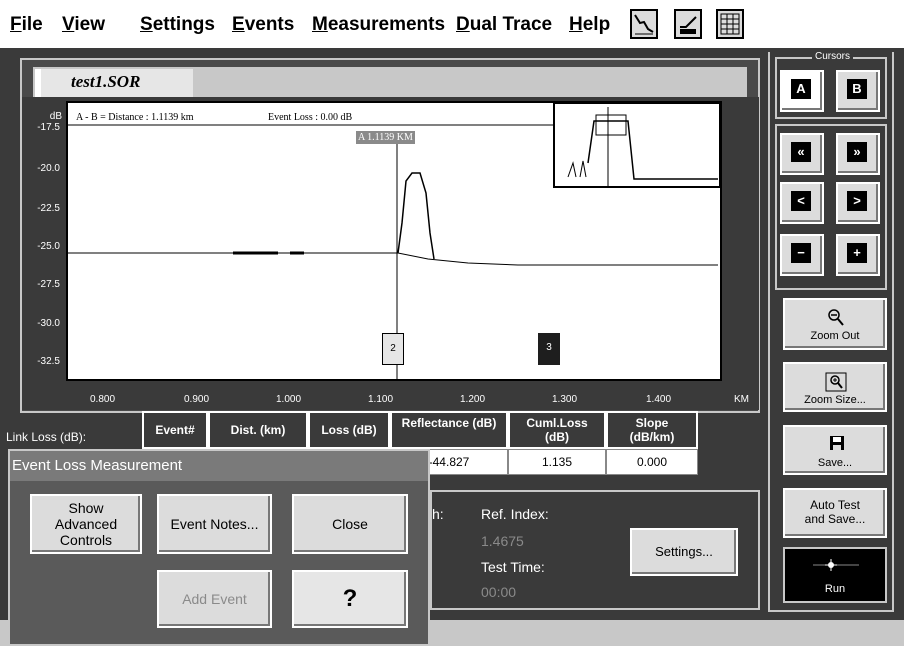 Image resolution: width=904 pixels, height=646 pixels. What do you see at coordinates (449, 430) in the screenshot?
I see `col-header-reflectance: Reflectance (dB)` at bounding box center [449, 430].